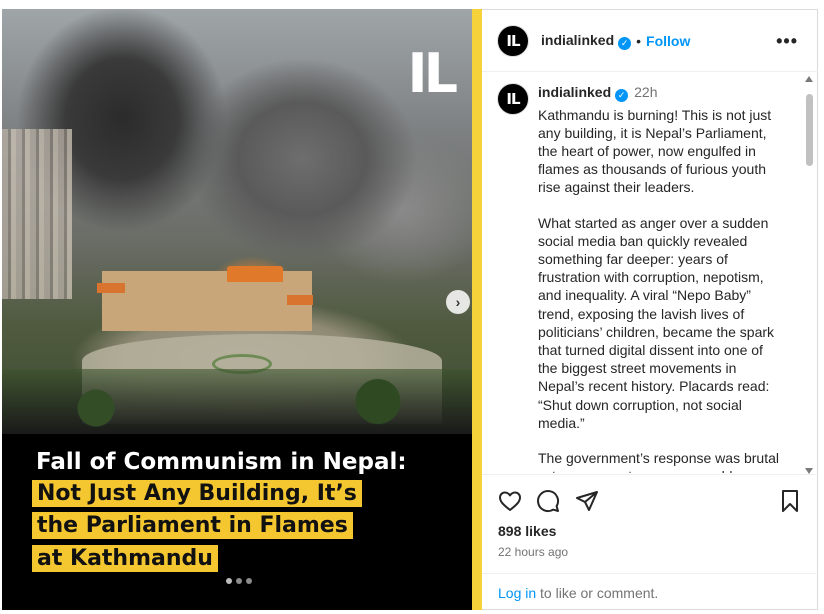  I want to click on caption-time: 22h, so click(645, 92).